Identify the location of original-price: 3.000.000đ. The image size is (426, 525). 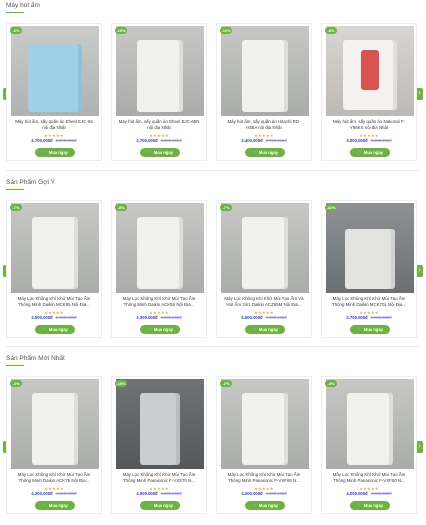
(171, 140).